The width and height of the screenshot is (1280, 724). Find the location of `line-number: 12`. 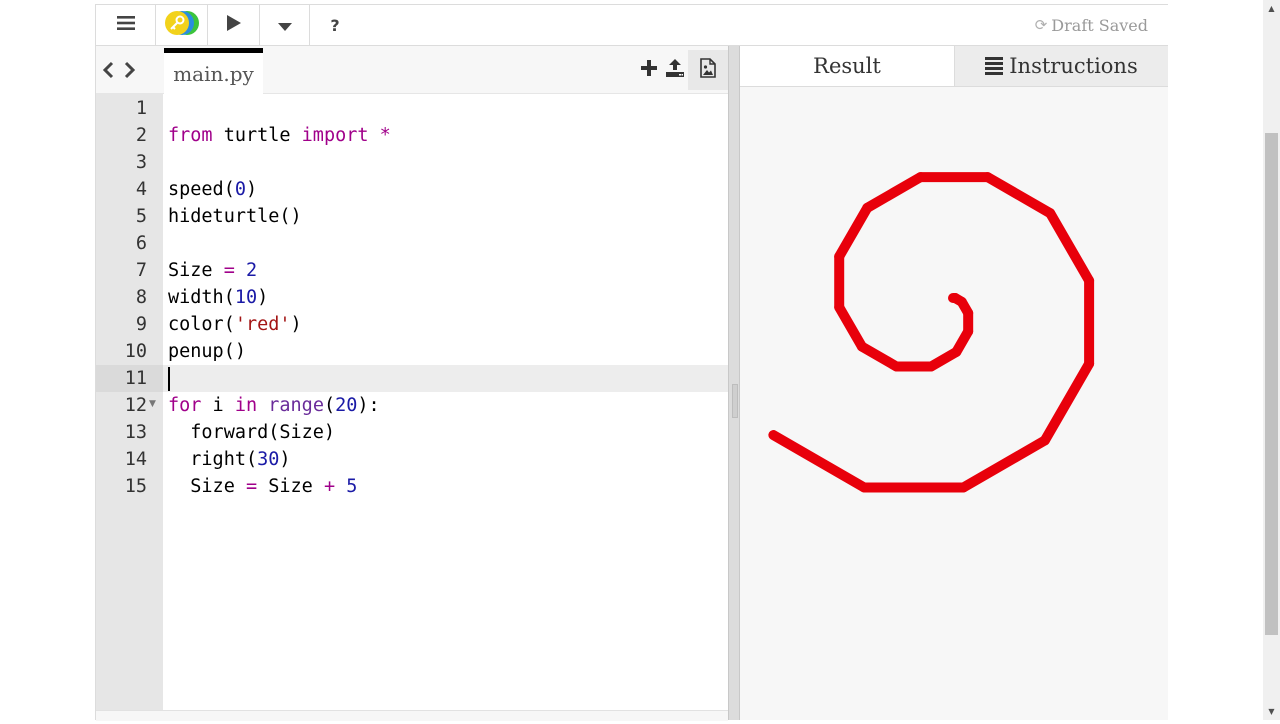

line-number: 12 is located at coordinates (135, 405).